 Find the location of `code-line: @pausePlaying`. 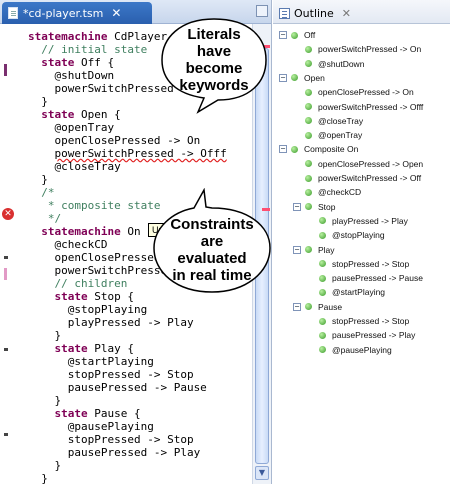

code-line: @pausePlaying is located at coordinates (140, 426).